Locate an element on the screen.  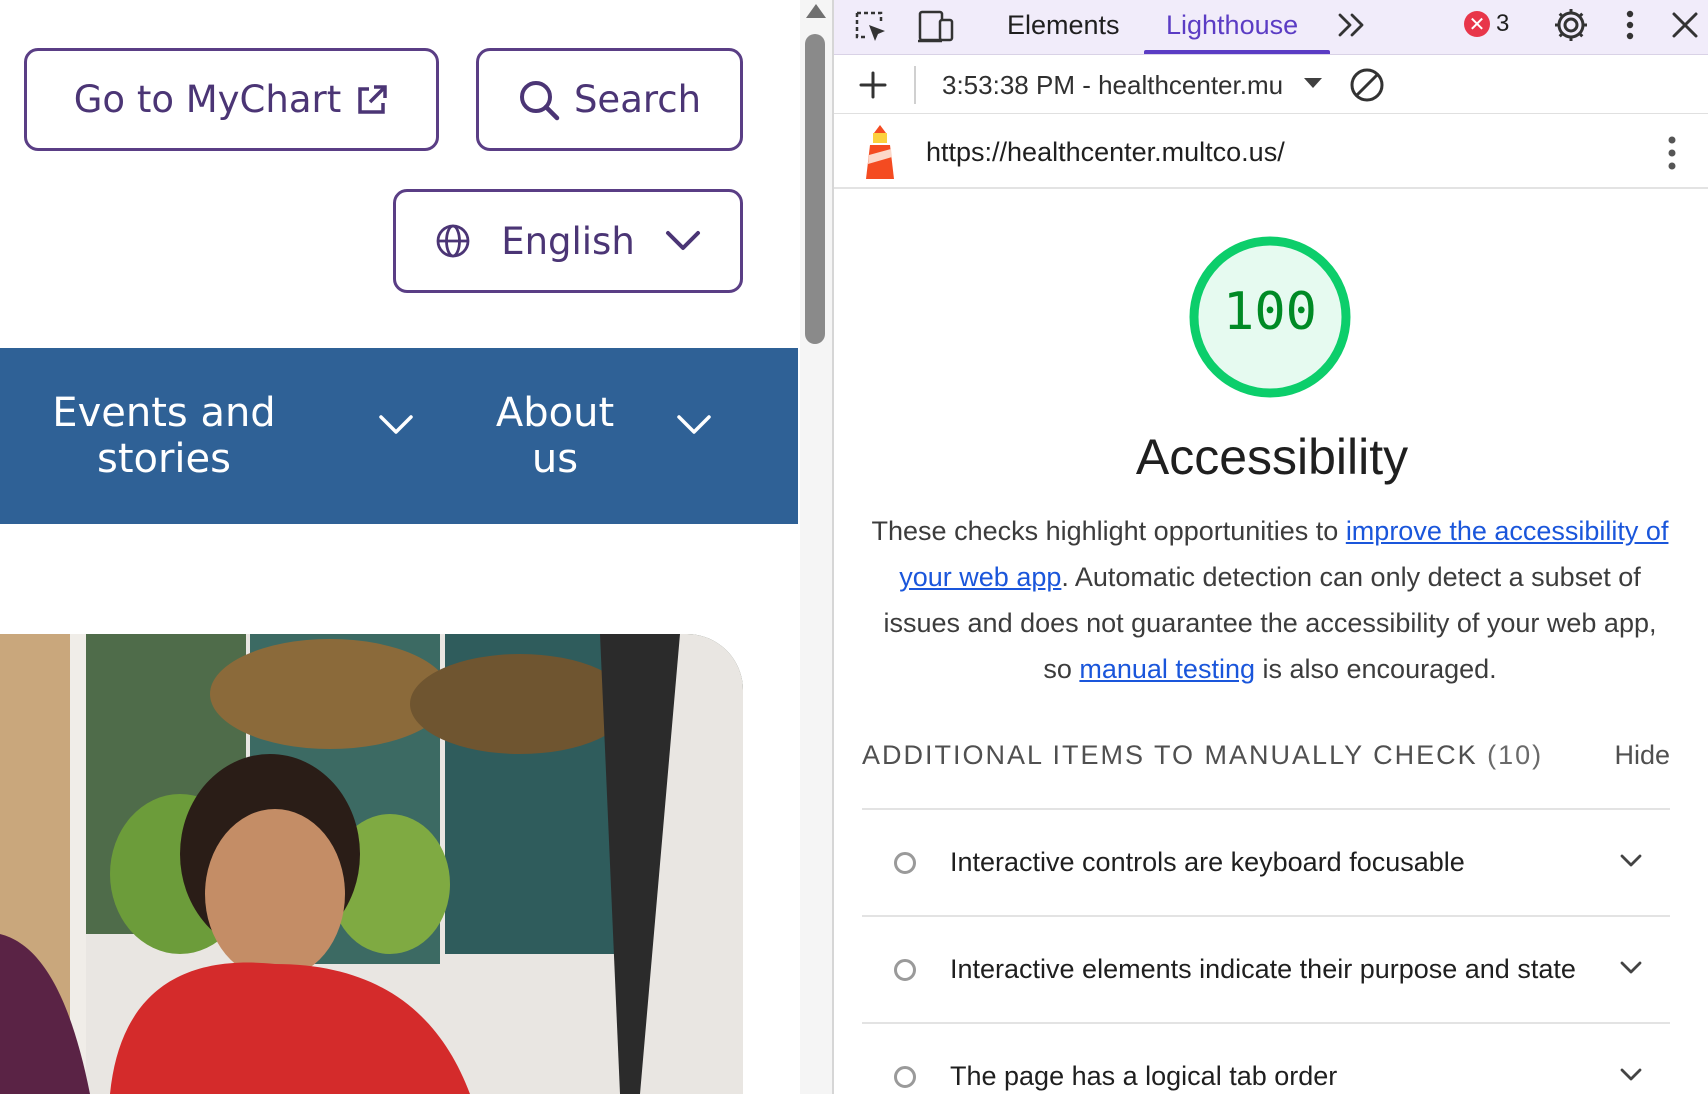
hide-manual-checks-button: Hide is located at coordinates (1642, 755).